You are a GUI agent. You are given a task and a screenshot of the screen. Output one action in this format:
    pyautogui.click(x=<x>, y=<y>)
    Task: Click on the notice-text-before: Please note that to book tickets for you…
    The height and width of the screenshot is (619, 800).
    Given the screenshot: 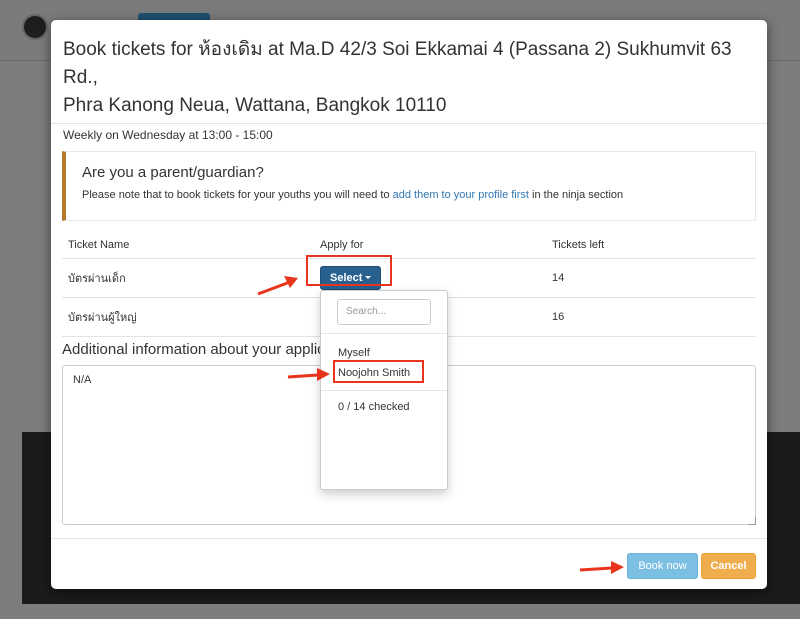 What is the action you would take?
    pyautogui.click(x=237, y=195)
    